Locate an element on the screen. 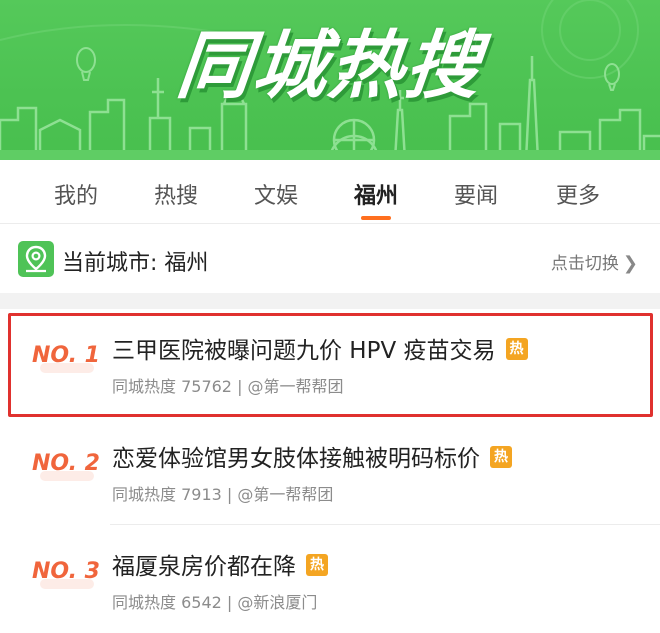 The height and width of the screenshot is (633, 660). tab-more: 更多 is located at coordinates (578, 194).